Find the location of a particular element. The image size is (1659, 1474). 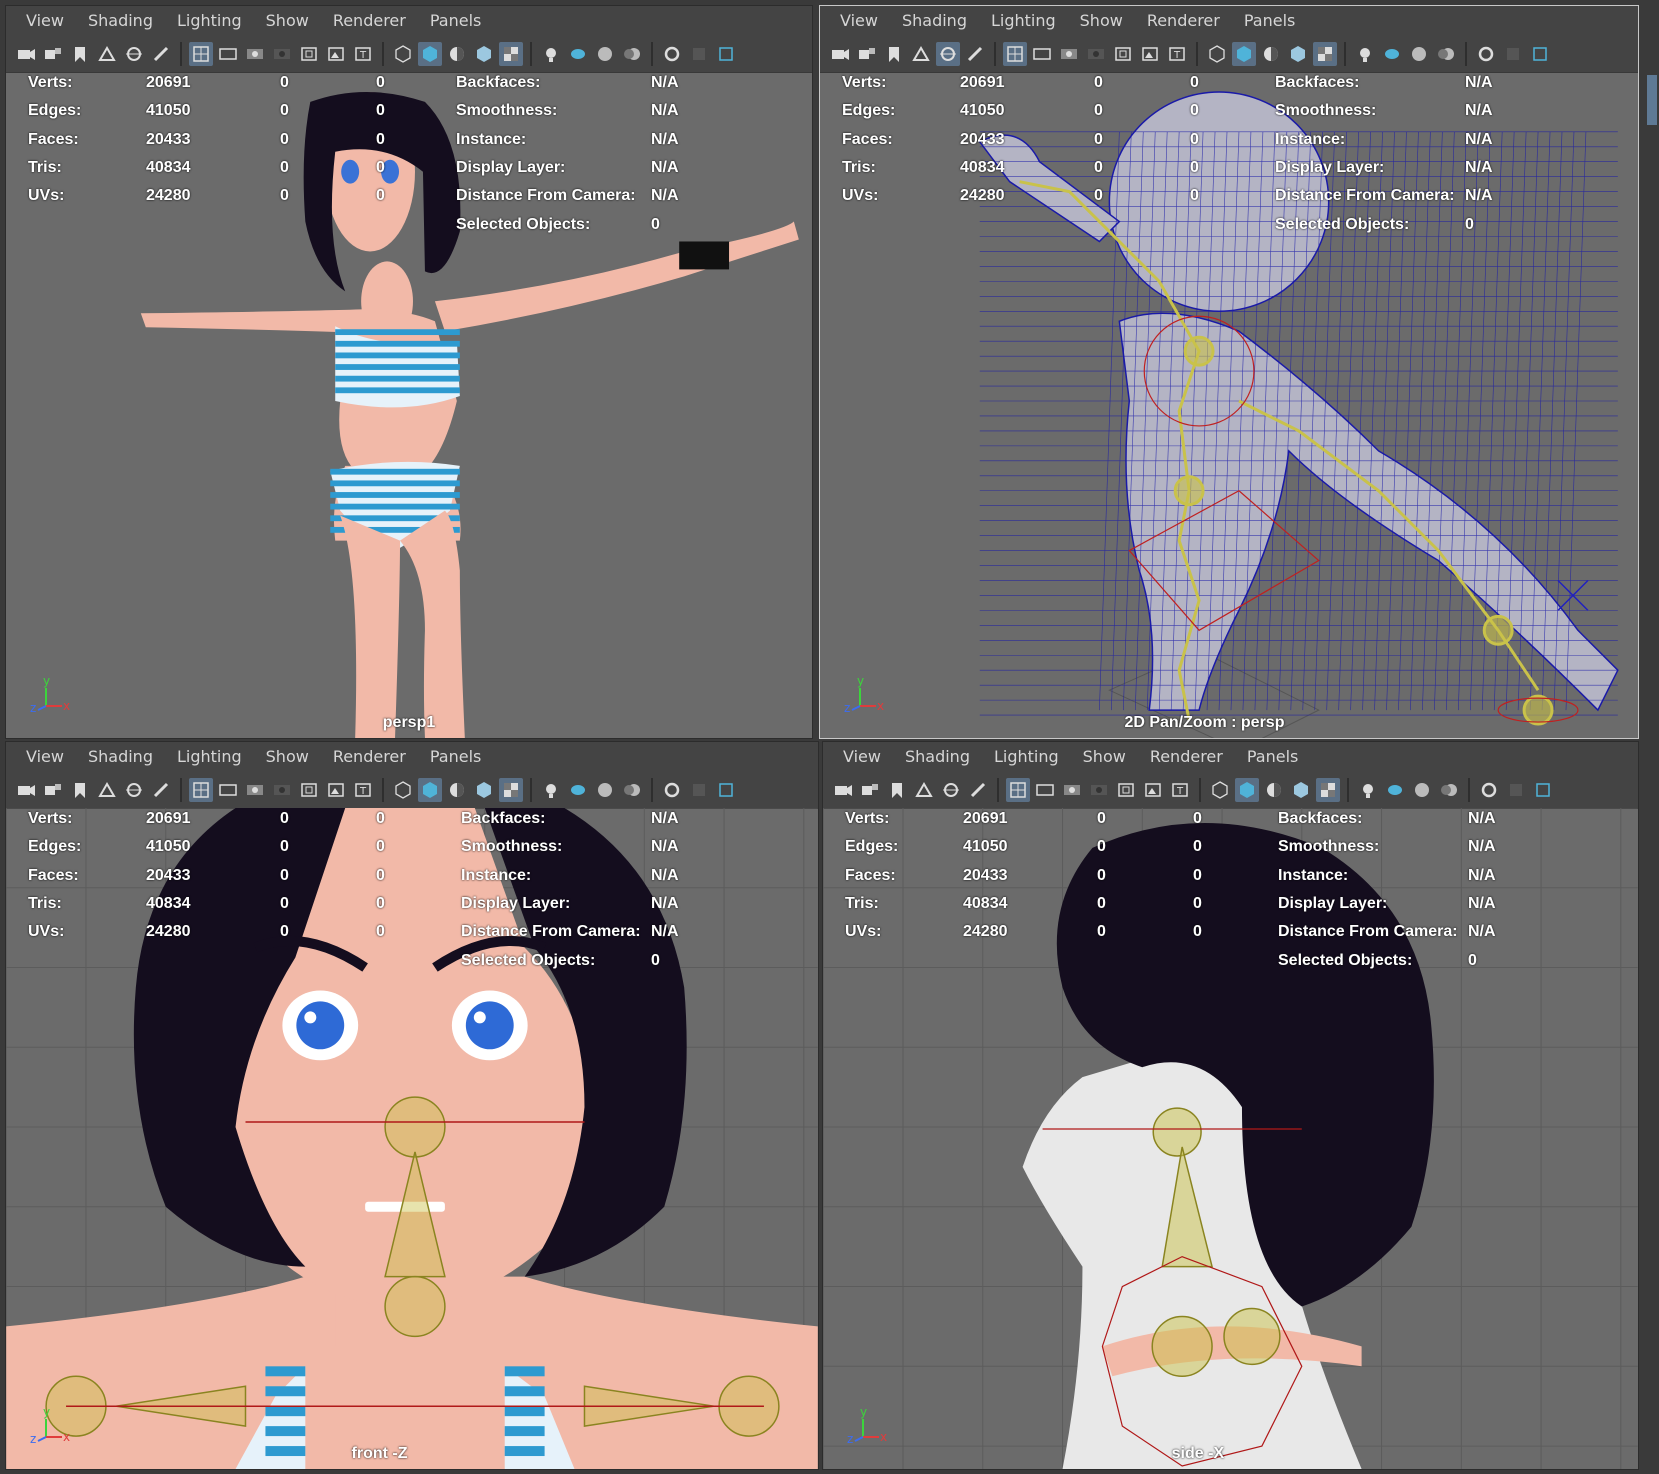

wireframe-on-shaded-icon is located at coordinates (457, 54).